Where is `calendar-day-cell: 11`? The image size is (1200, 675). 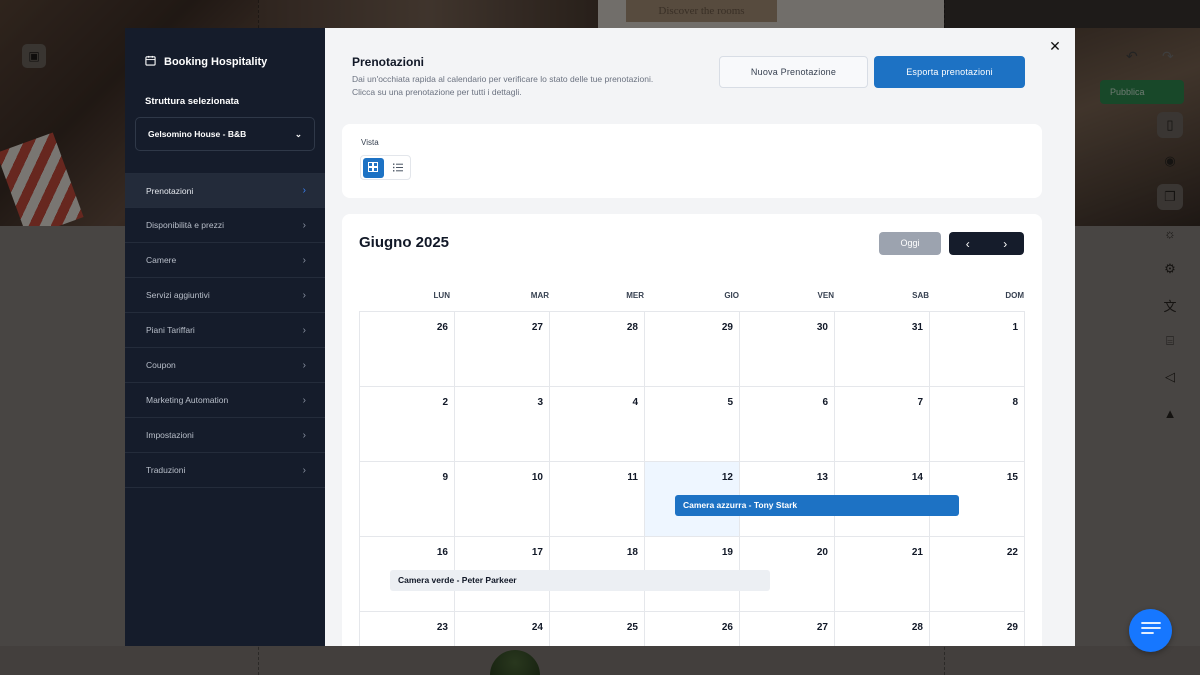
calendar-day-cell: 11 is located at coordinates (597, 499).